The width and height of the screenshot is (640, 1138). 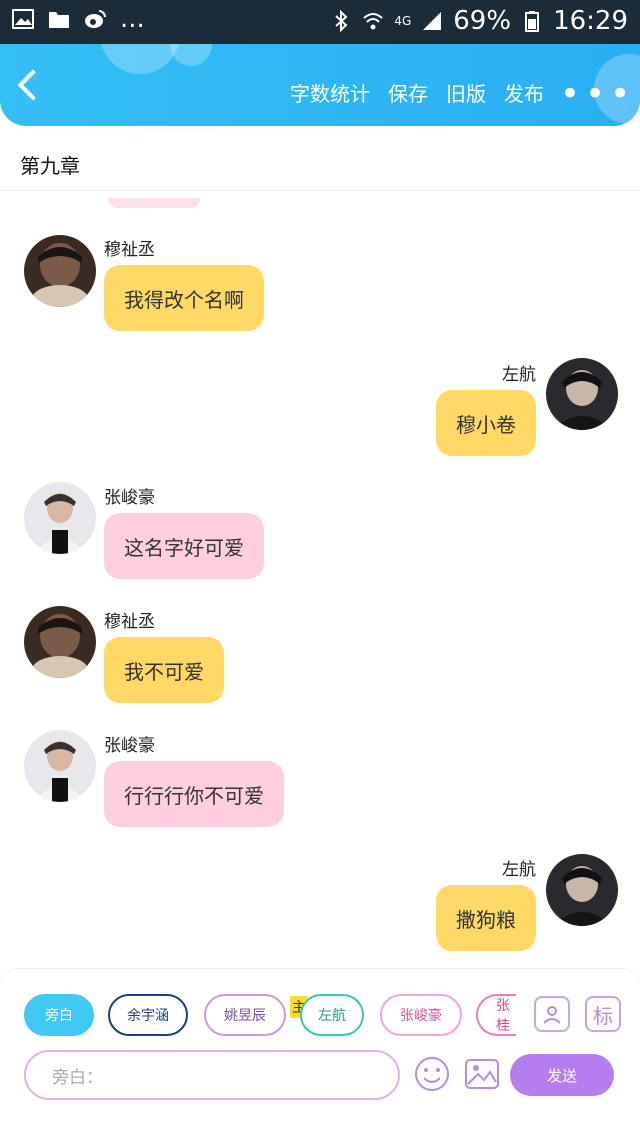 What do you see at coordinates (486, 918) in the screenshot?
I see `message-bubble: 撒狗粮` at bounding box center [486, 918].